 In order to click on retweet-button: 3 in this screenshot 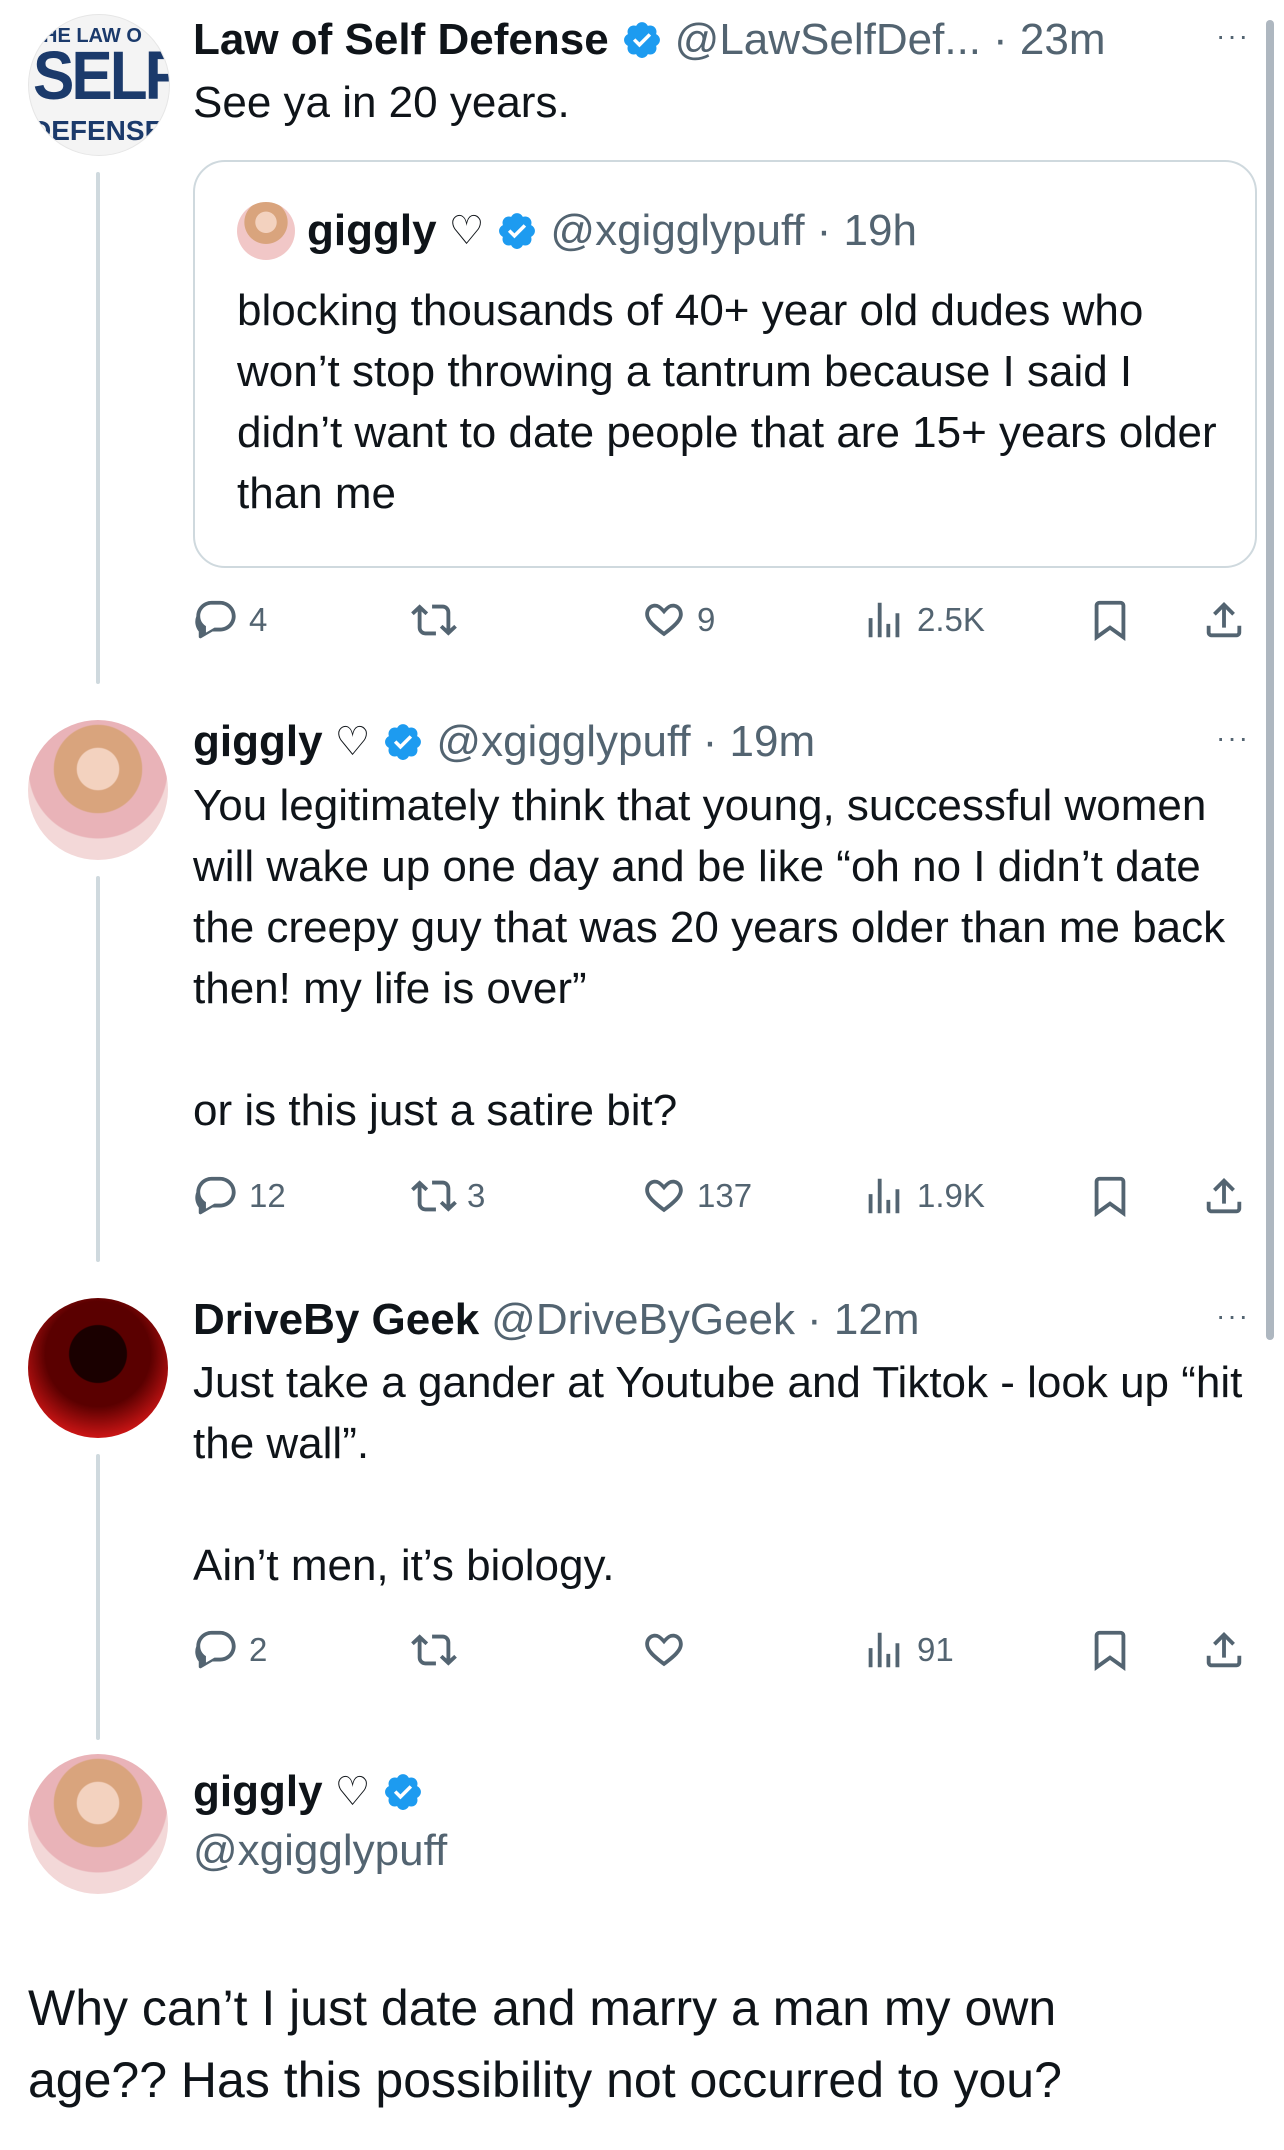, I will do `click(448, 1196)`.